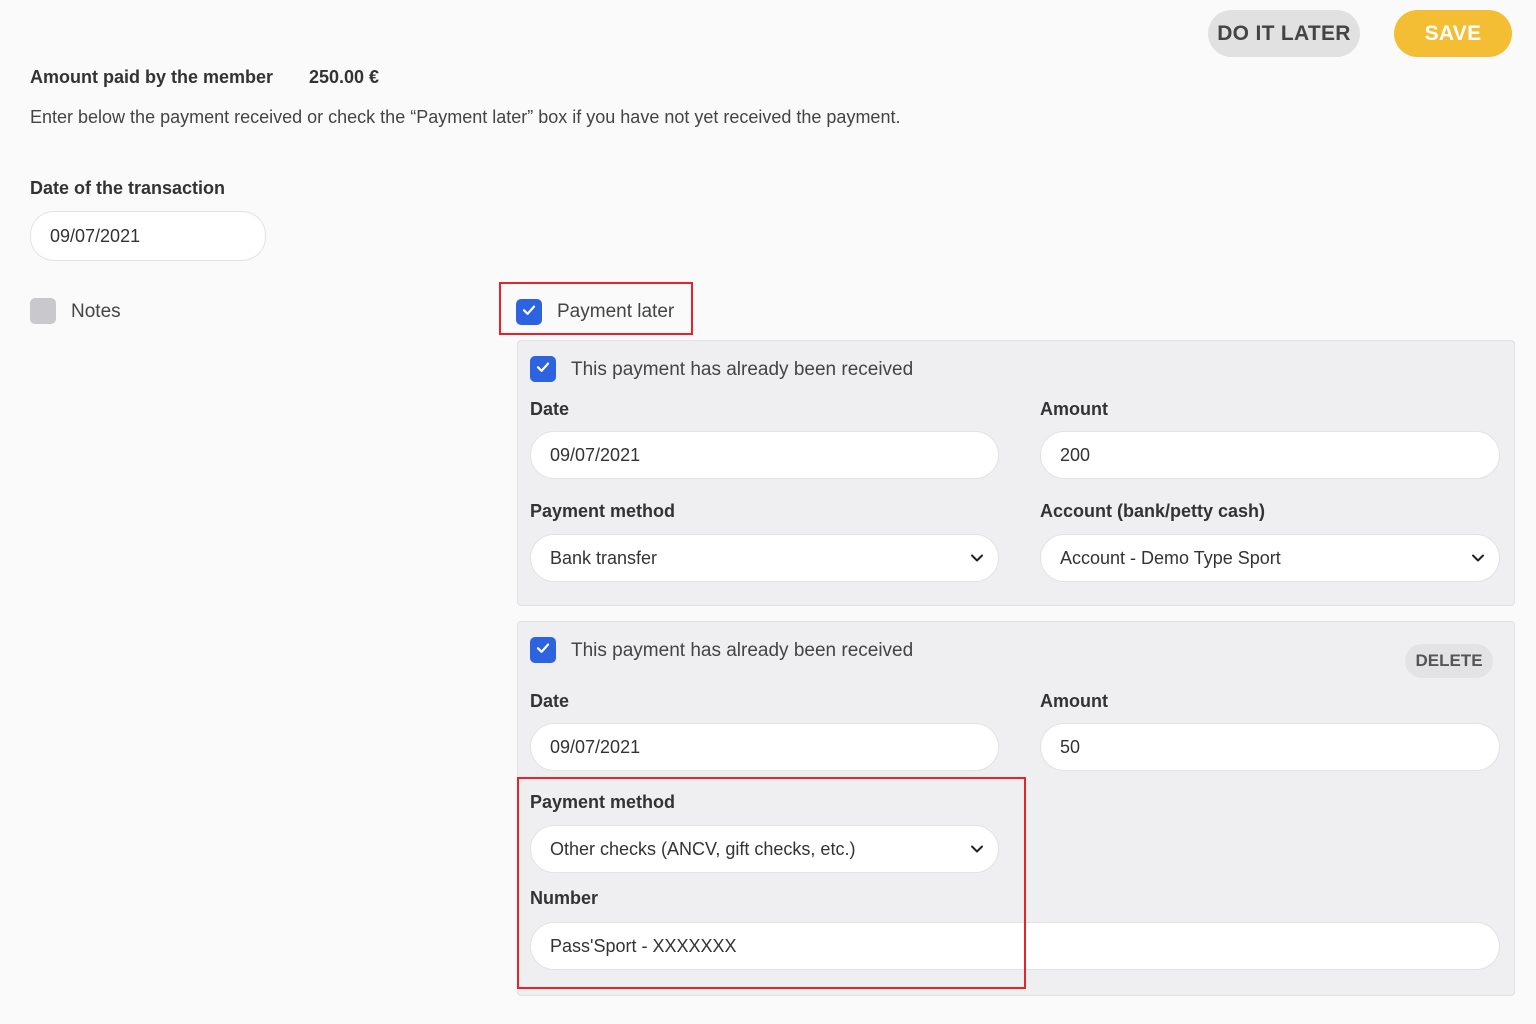 The image size is (1536, 1024). I want to click on payment-2-date-label: Date, so click(550, 701).